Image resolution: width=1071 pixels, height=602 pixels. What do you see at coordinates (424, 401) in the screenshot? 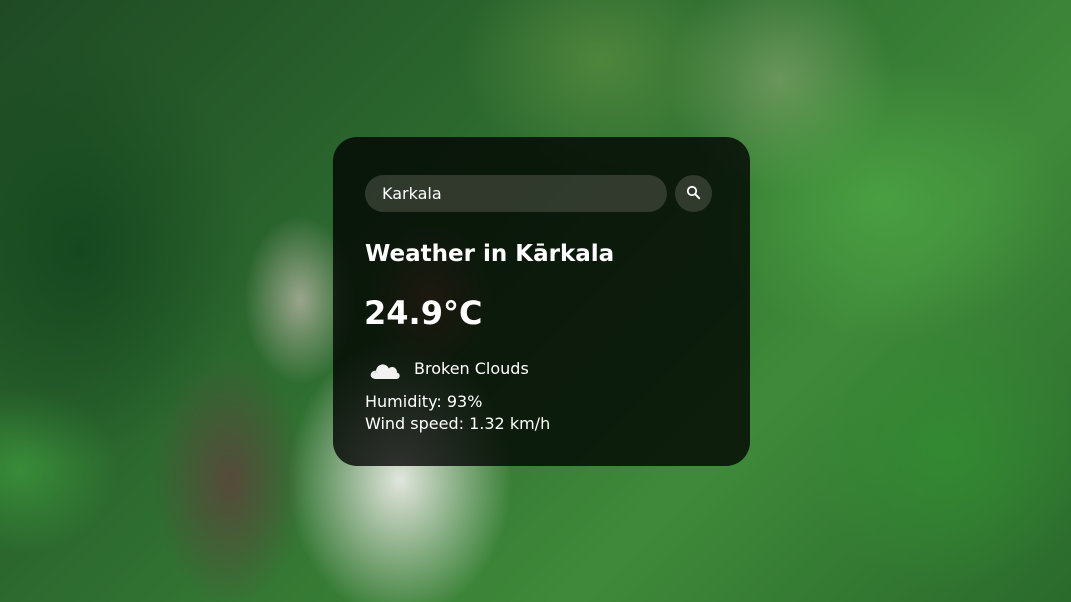
I see `humidity-text: Humidity: 93%` at bounding box center [424, 401].